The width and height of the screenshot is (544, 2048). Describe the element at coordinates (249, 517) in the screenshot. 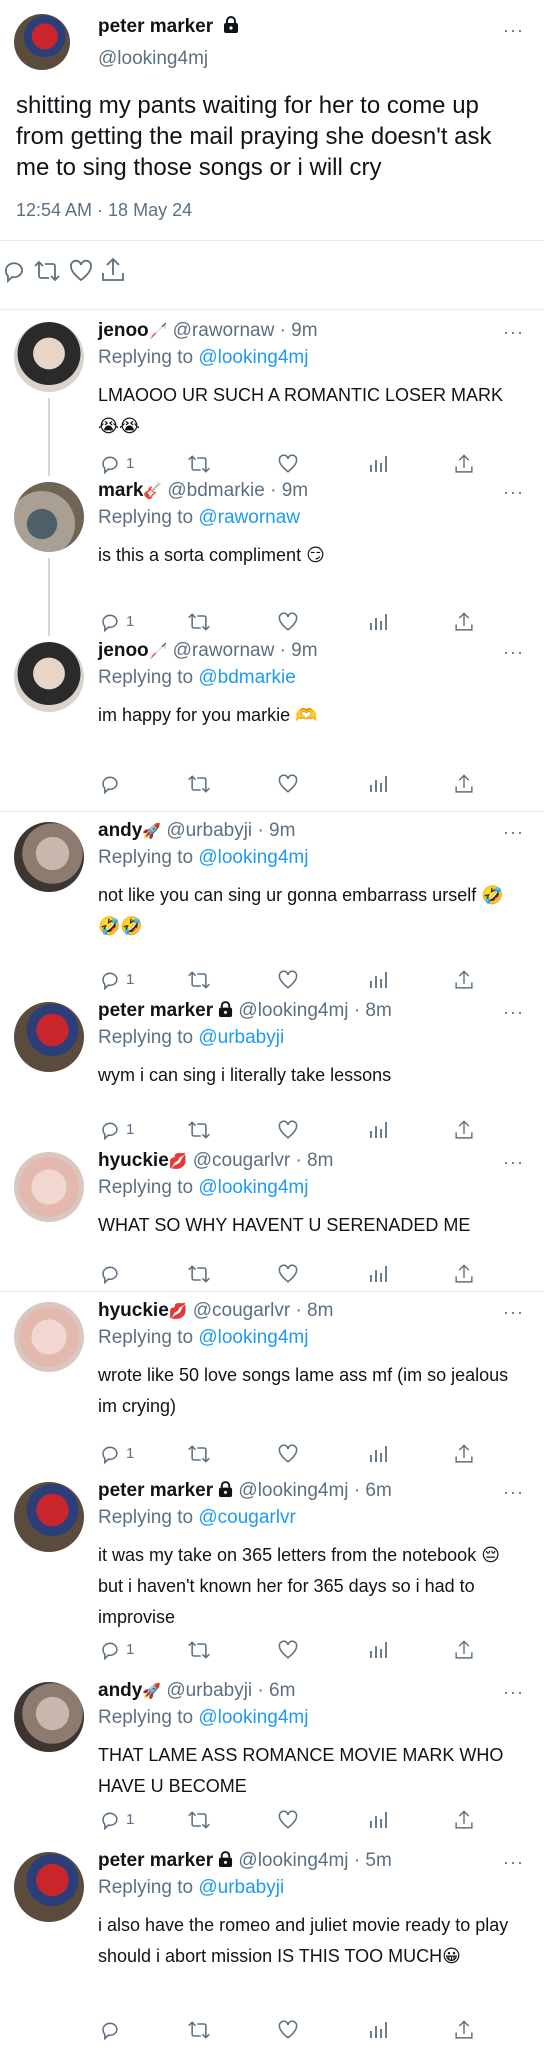

I see `replying-to-handle: @rawornaw` at that location.